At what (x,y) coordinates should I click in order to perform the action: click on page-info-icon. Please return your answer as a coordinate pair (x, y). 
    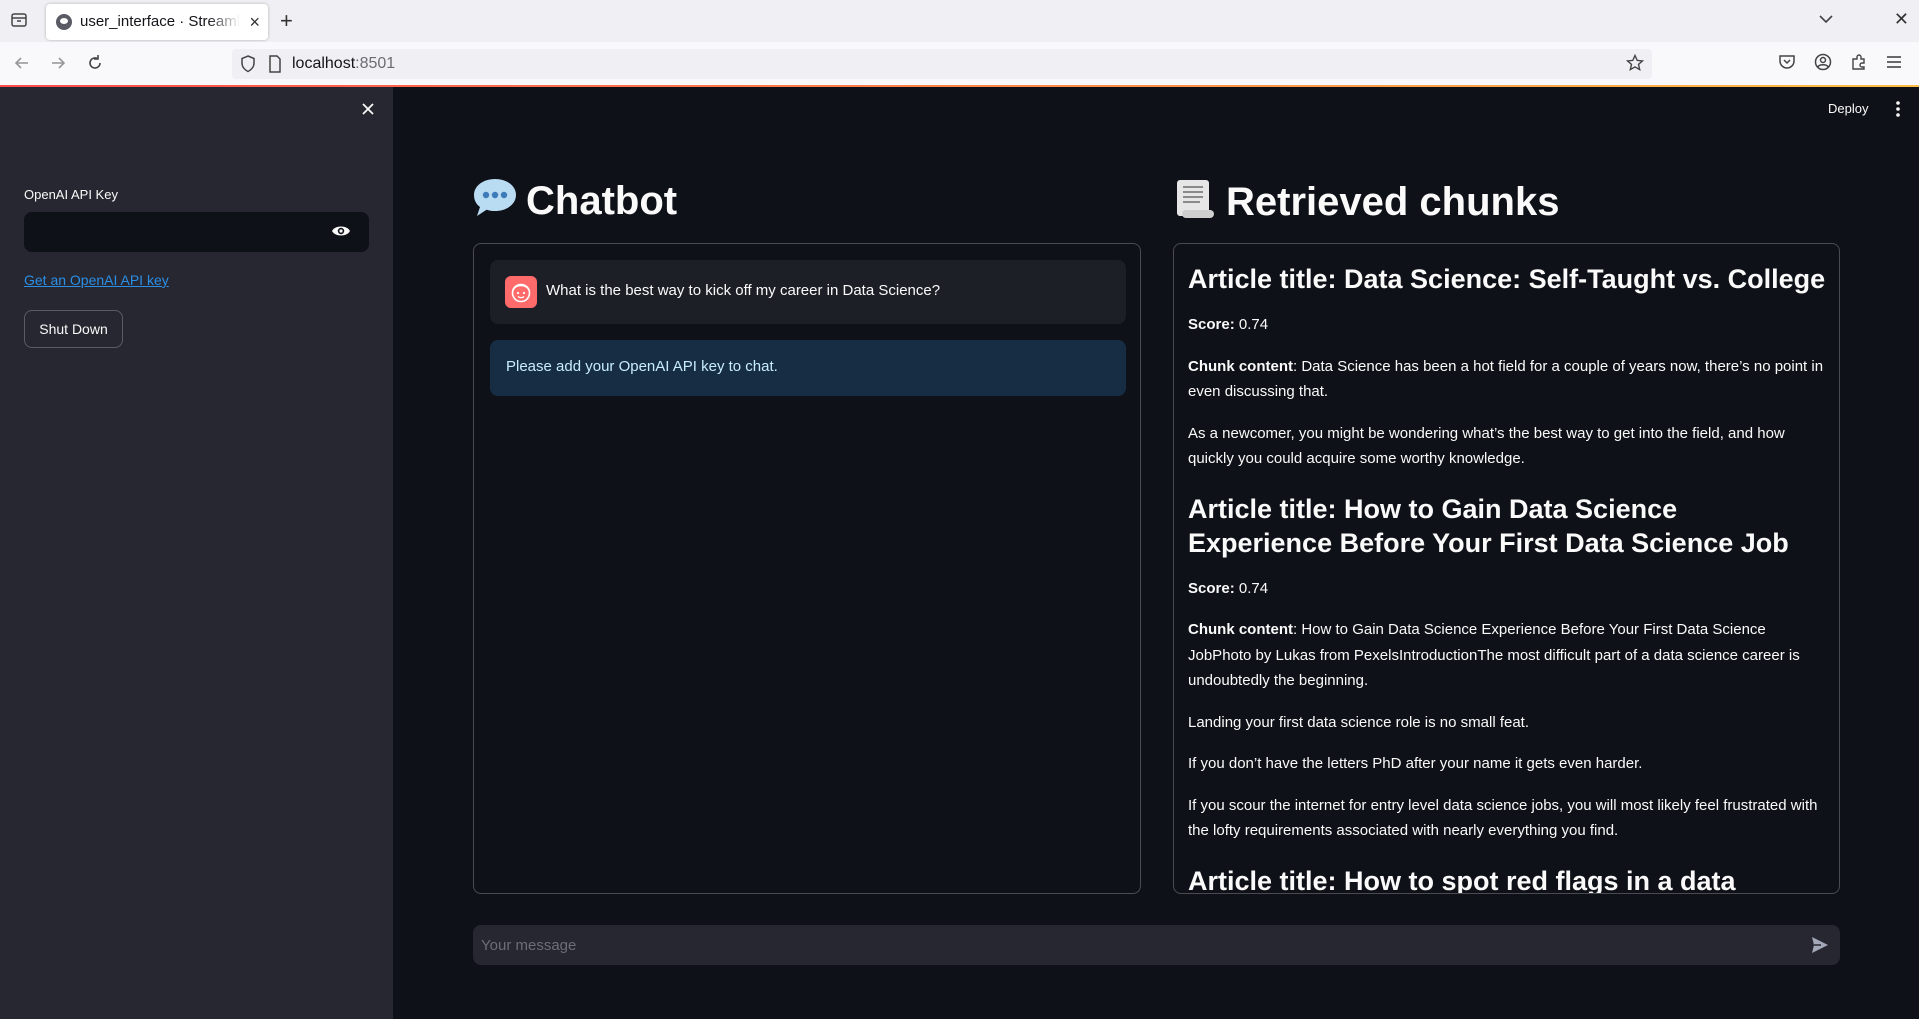
    Looking at the image, I should click on (275, 66).